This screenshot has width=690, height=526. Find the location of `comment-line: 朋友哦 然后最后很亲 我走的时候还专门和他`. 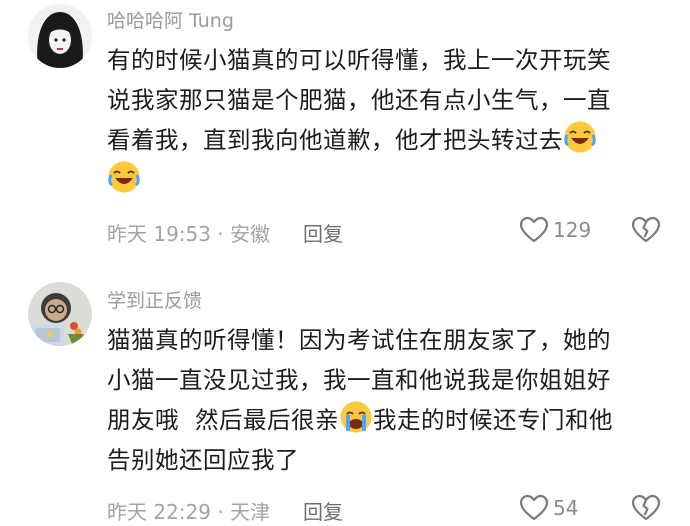

comment-line: 朋友哦 然后最后很亲 我走的时候还专门和他 is located at coordinates (387, 420).